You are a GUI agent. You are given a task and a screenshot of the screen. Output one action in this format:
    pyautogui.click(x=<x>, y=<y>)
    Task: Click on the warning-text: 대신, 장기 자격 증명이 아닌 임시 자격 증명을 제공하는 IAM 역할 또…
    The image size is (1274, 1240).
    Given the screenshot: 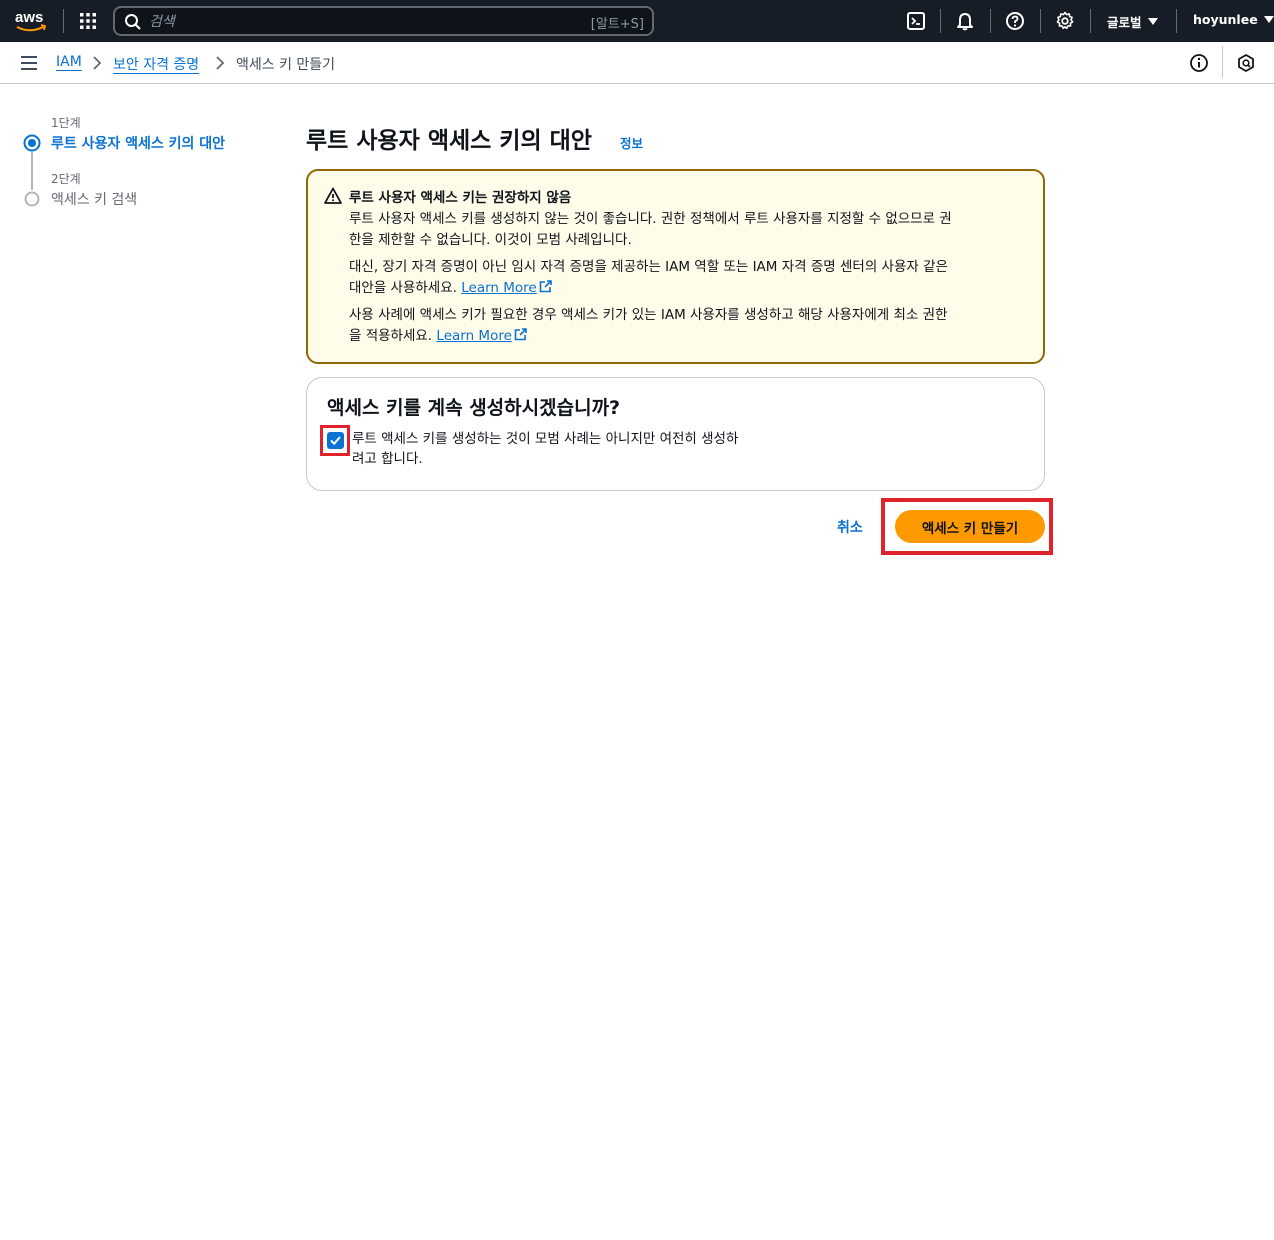 What is the action you would take?
    pyautogui.click(x=648, y=267)
    